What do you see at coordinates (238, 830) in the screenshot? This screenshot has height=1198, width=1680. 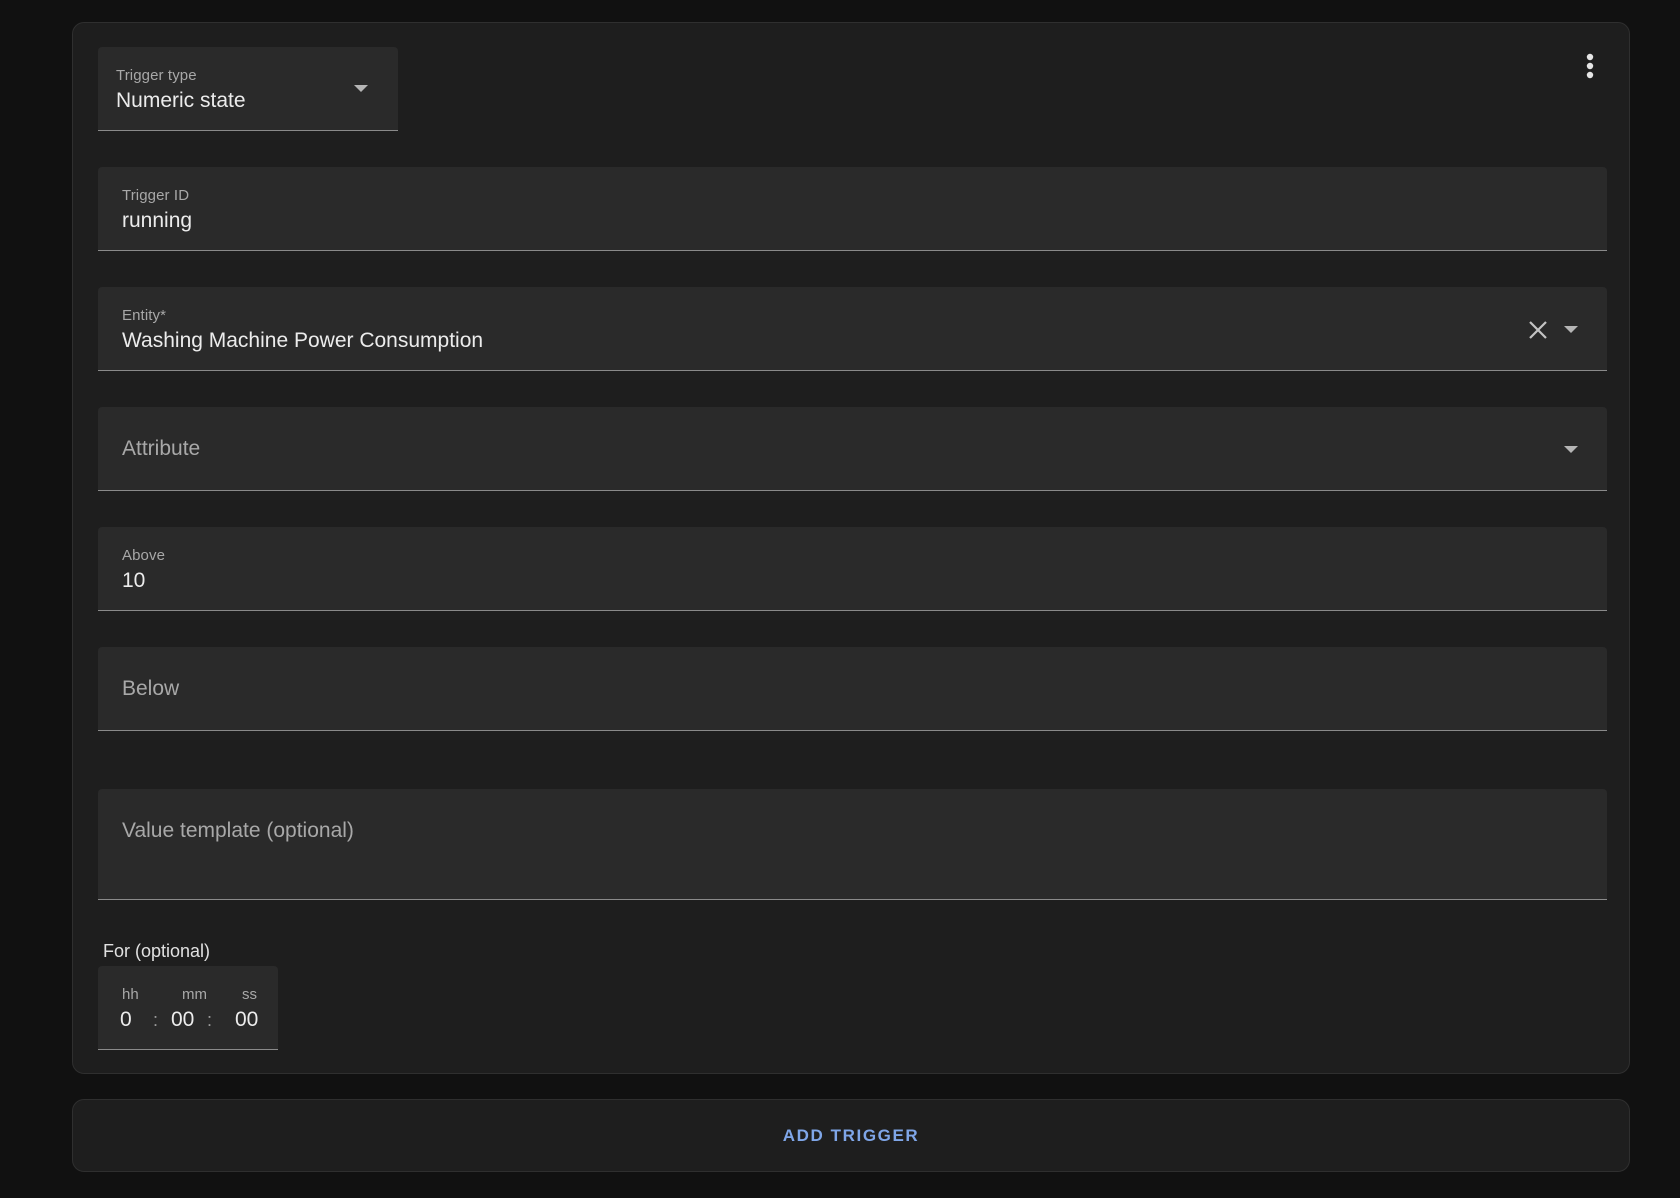 I see `value-template-placeholder: Value template (optional)` at bounding box center [238, 830].